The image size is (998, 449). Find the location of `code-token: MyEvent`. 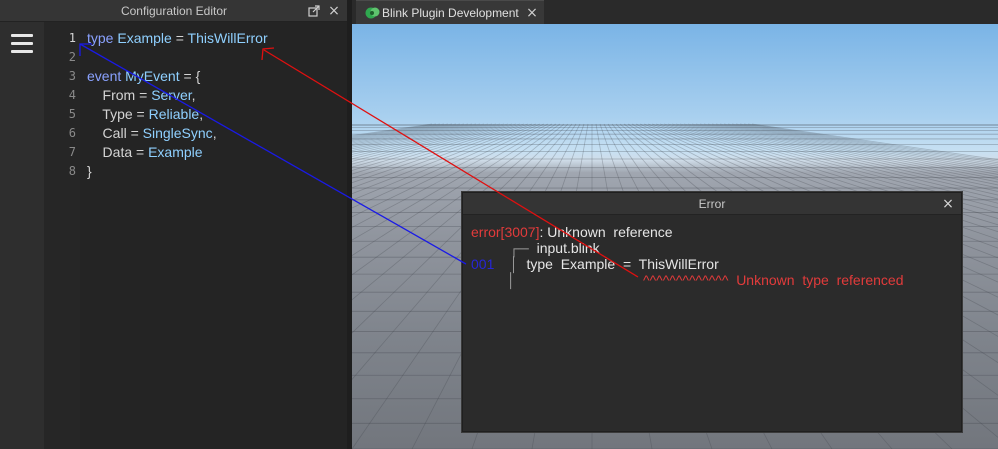

code-token: MyEvent is located at coordinates (152, 76).